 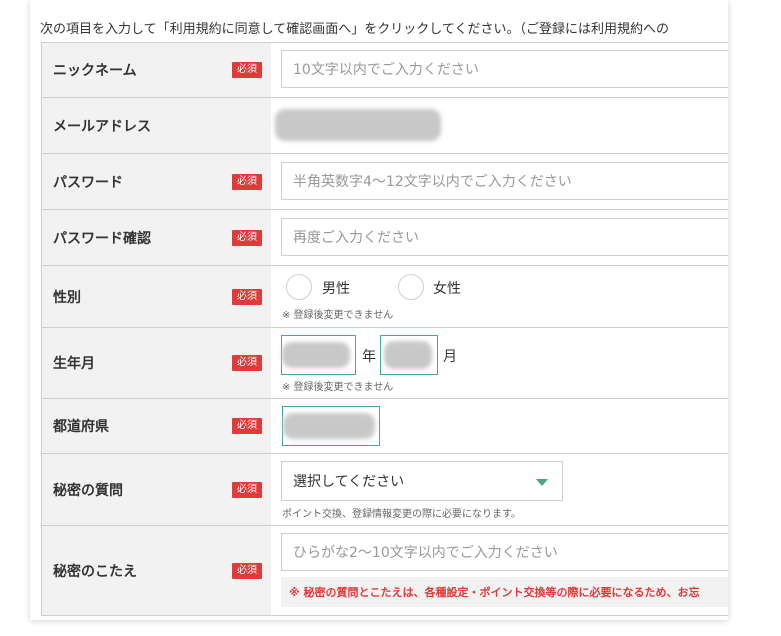 What do you see at coordinates (349, 482) in the screenshot?
I see `secret-question-selected: 選択してください` at bounding box center [349, 482].